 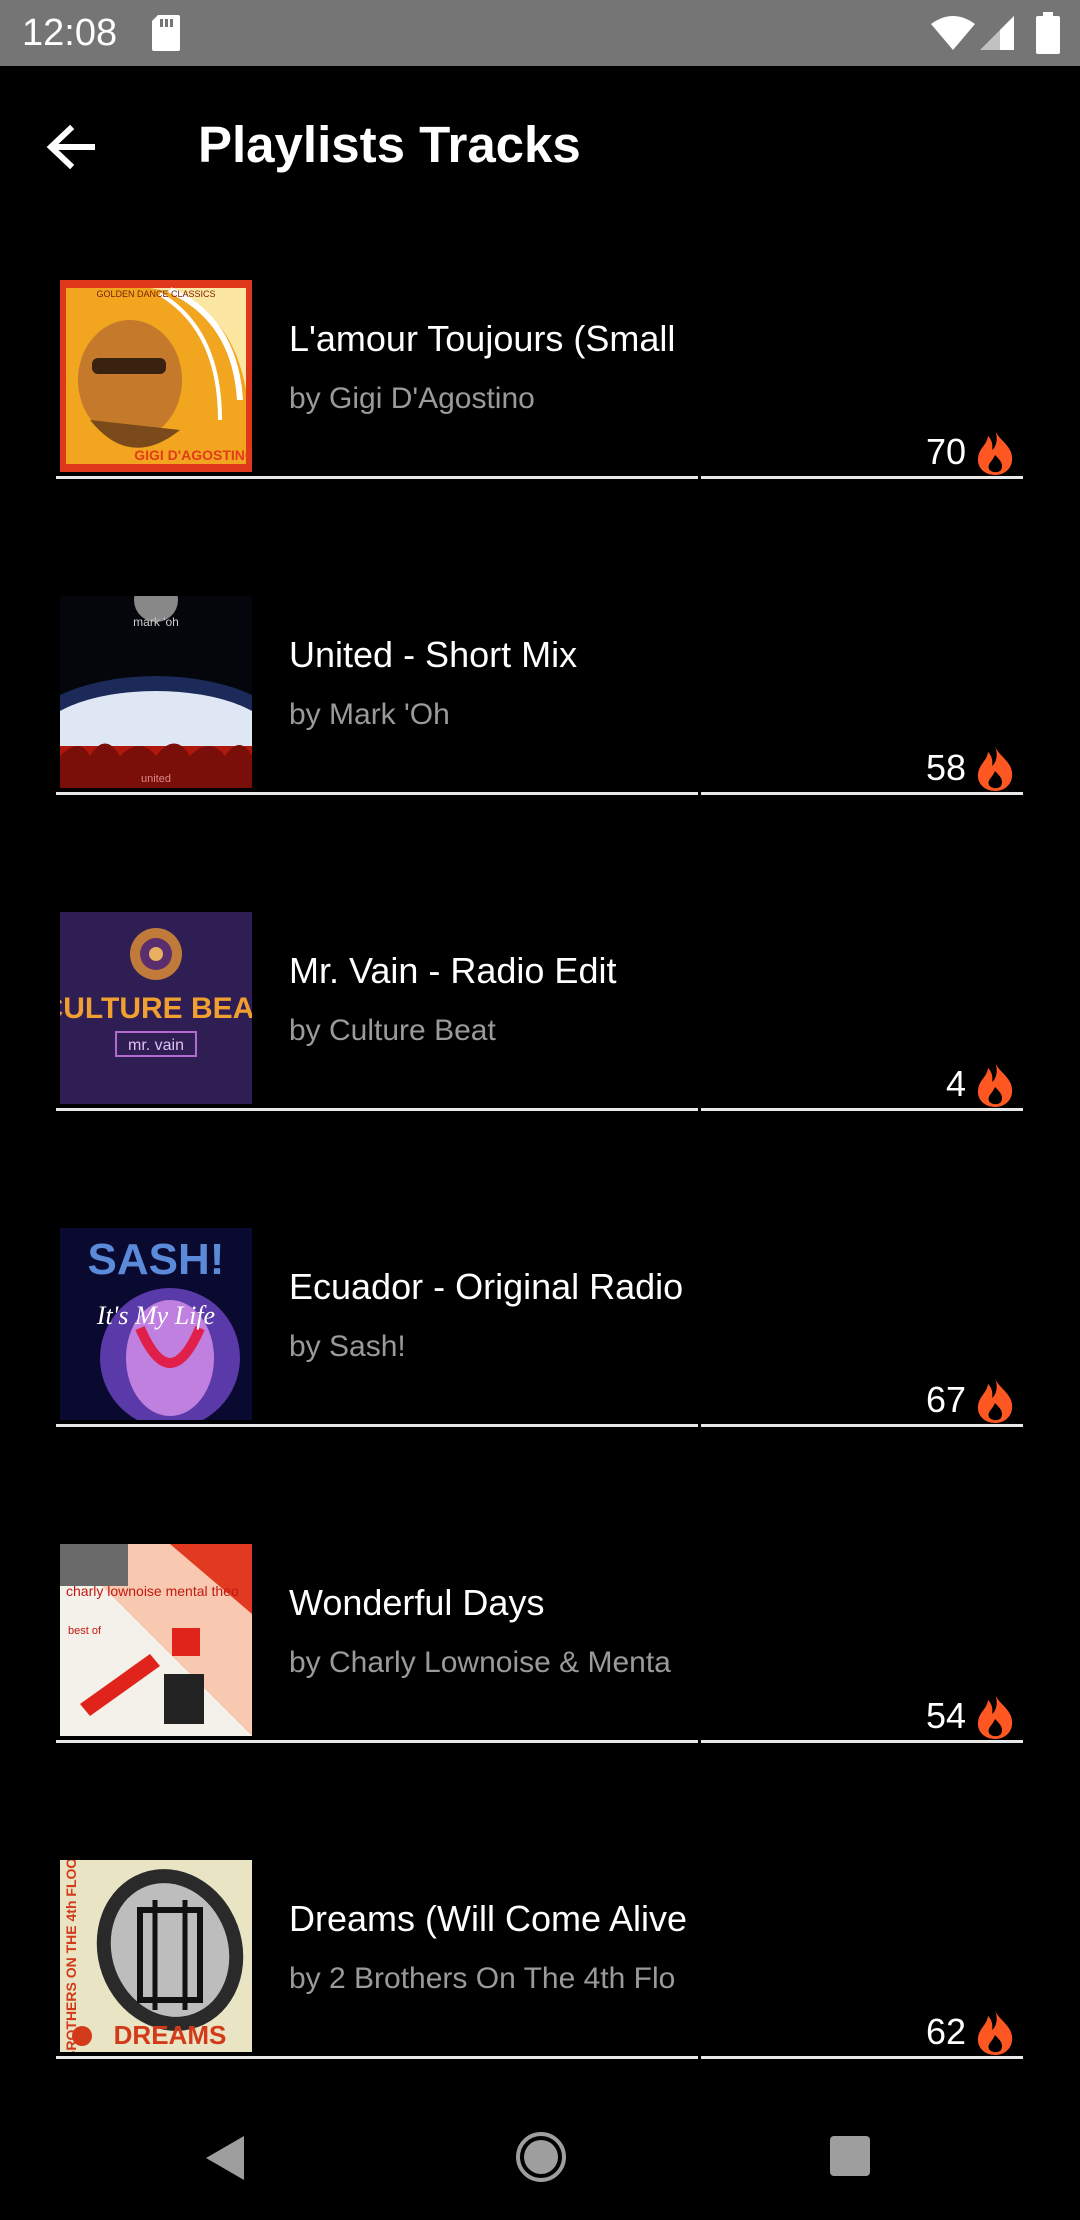 What do you see at coordinates (945, 2031) in the screenshot?
I see `popularity-value: 62` at bounding box center [945, 2031].